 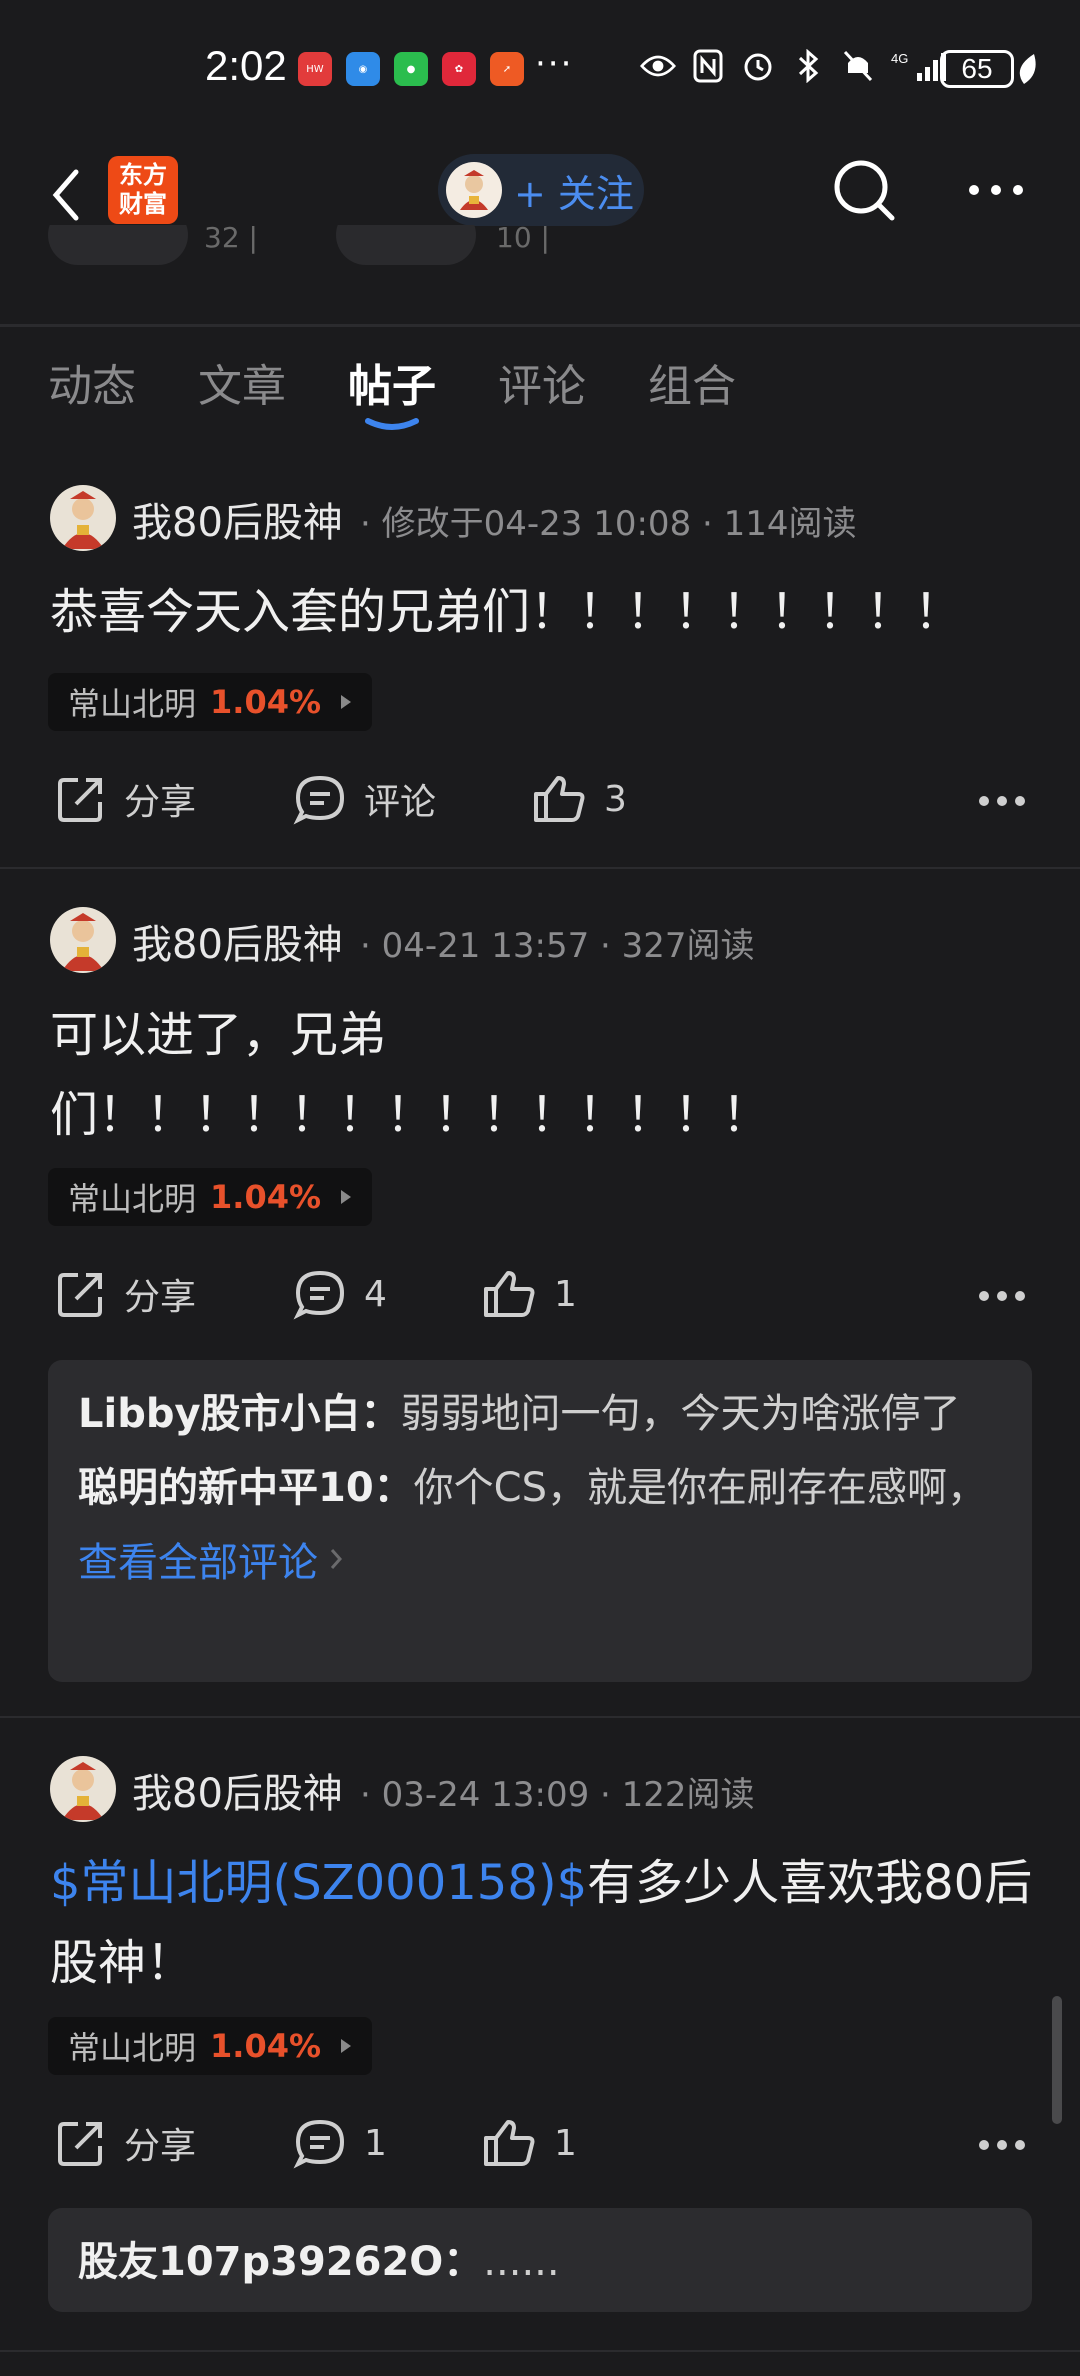 I want to click on comment-item: 聪明的新中平10：你个CS，就是你在刷存在感啊，, so click(x=540, y=1488).